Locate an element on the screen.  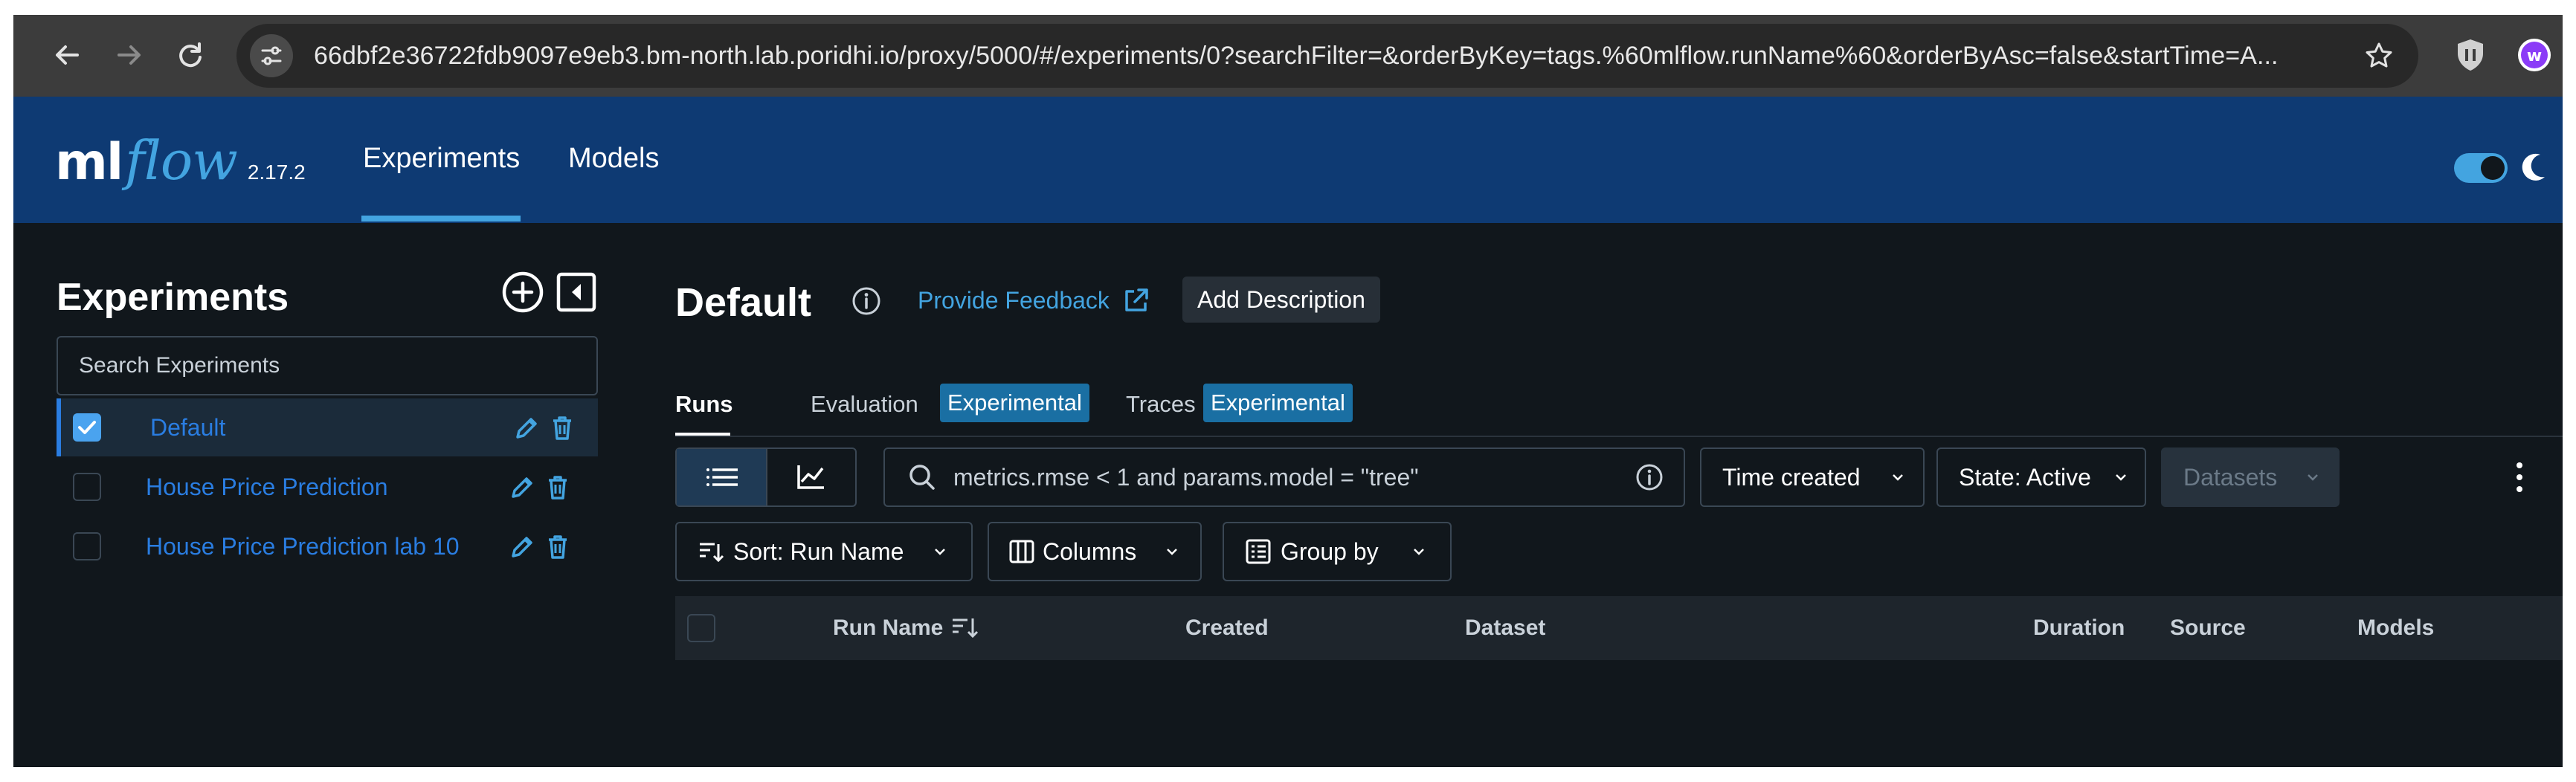
nav-experiments: Experiments is located at coordinates (441, 159).